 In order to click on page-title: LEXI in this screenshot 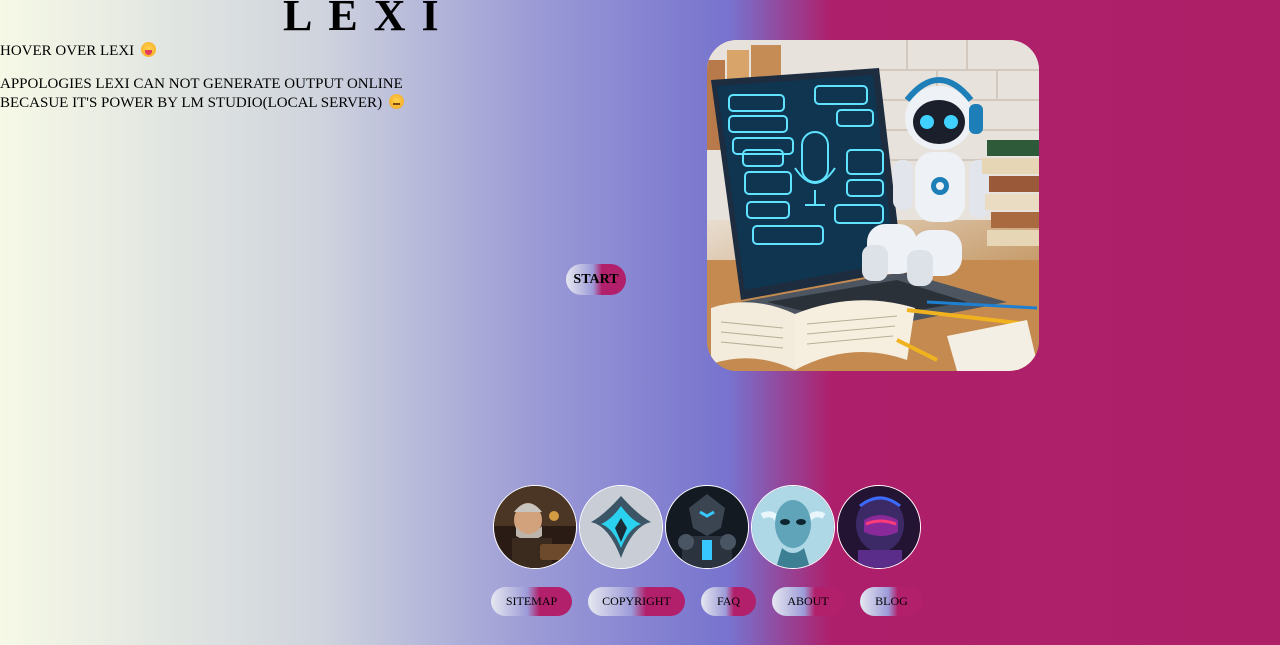, I will do `click(369, 20)`.